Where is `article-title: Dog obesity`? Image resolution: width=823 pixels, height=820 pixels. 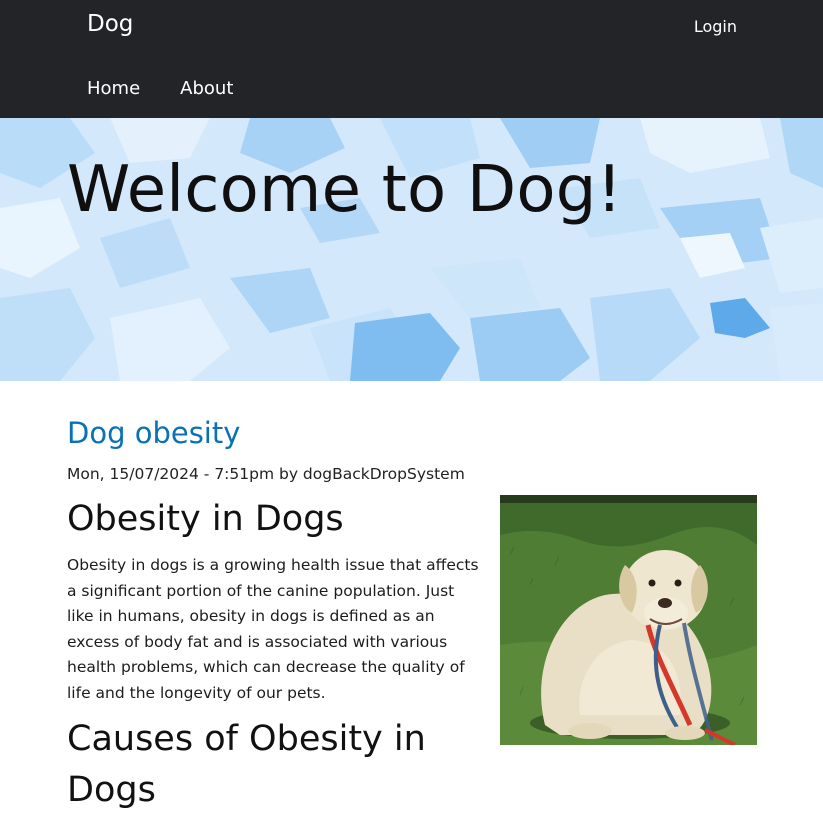
article-title: Dog obesity is located at coordinates (153, 433).